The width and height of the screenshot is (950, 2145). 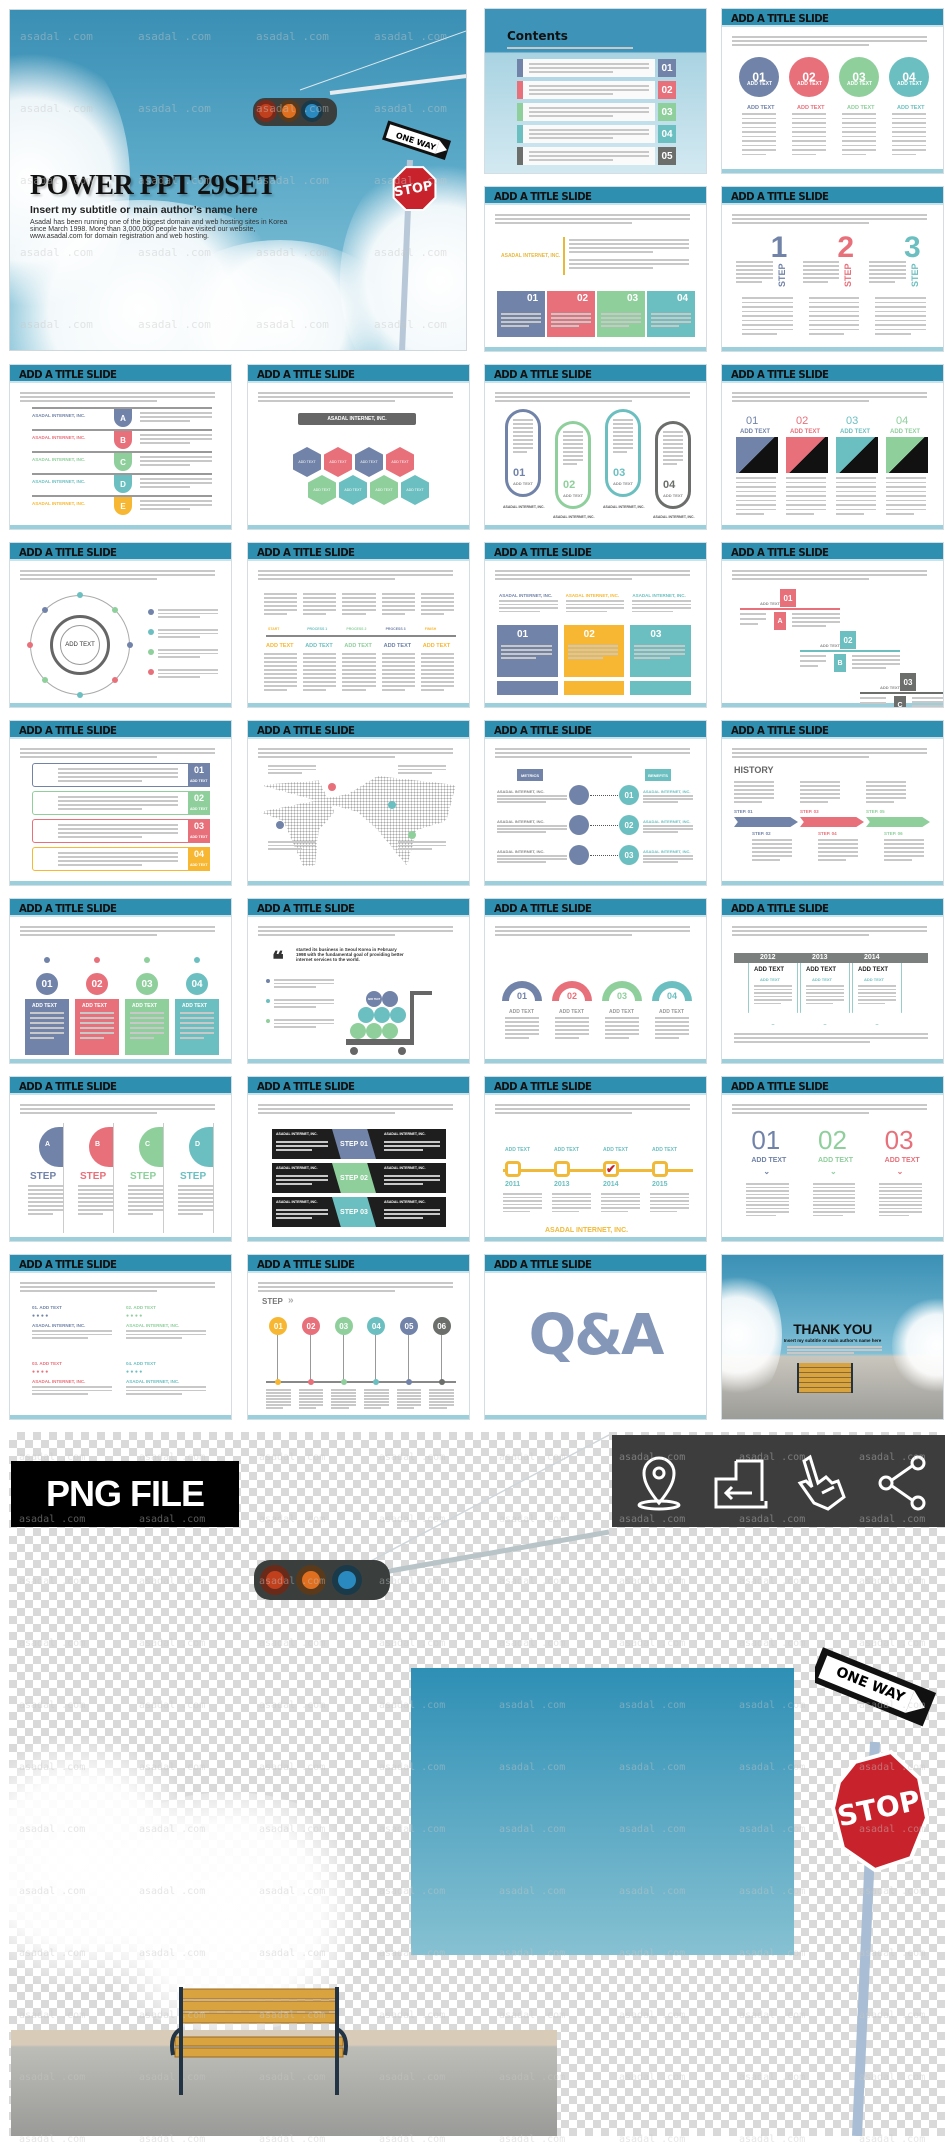 I want to click on slide-thumbnail: ADD A TITLE SLIDE 1 STEP 2 STEP 3 STEP, so click(x=832, y=269).